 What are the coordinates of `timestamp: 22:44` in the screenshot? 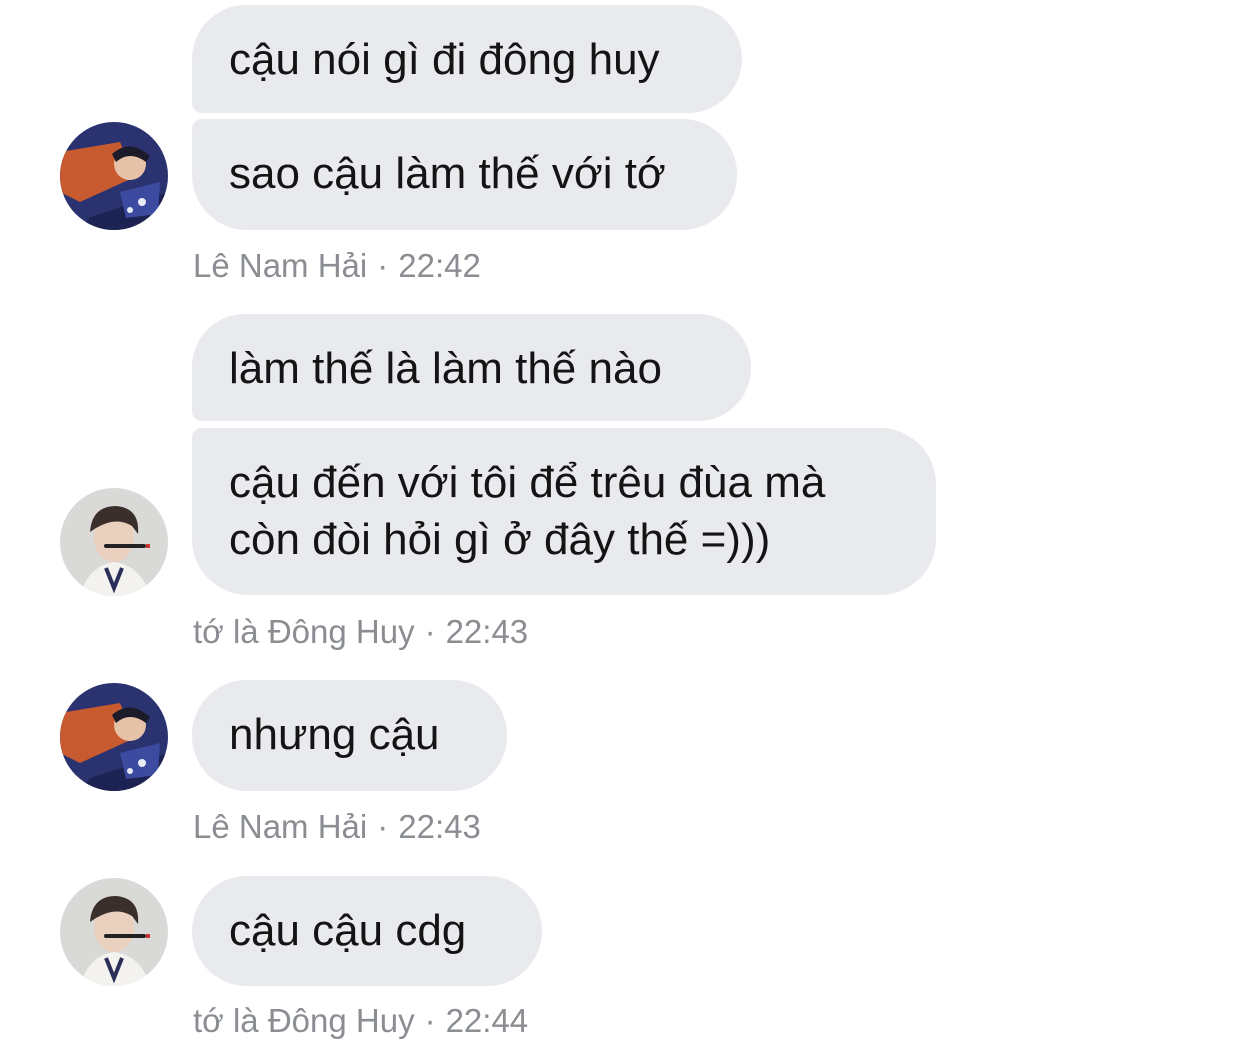 It's located at (487, 1020).